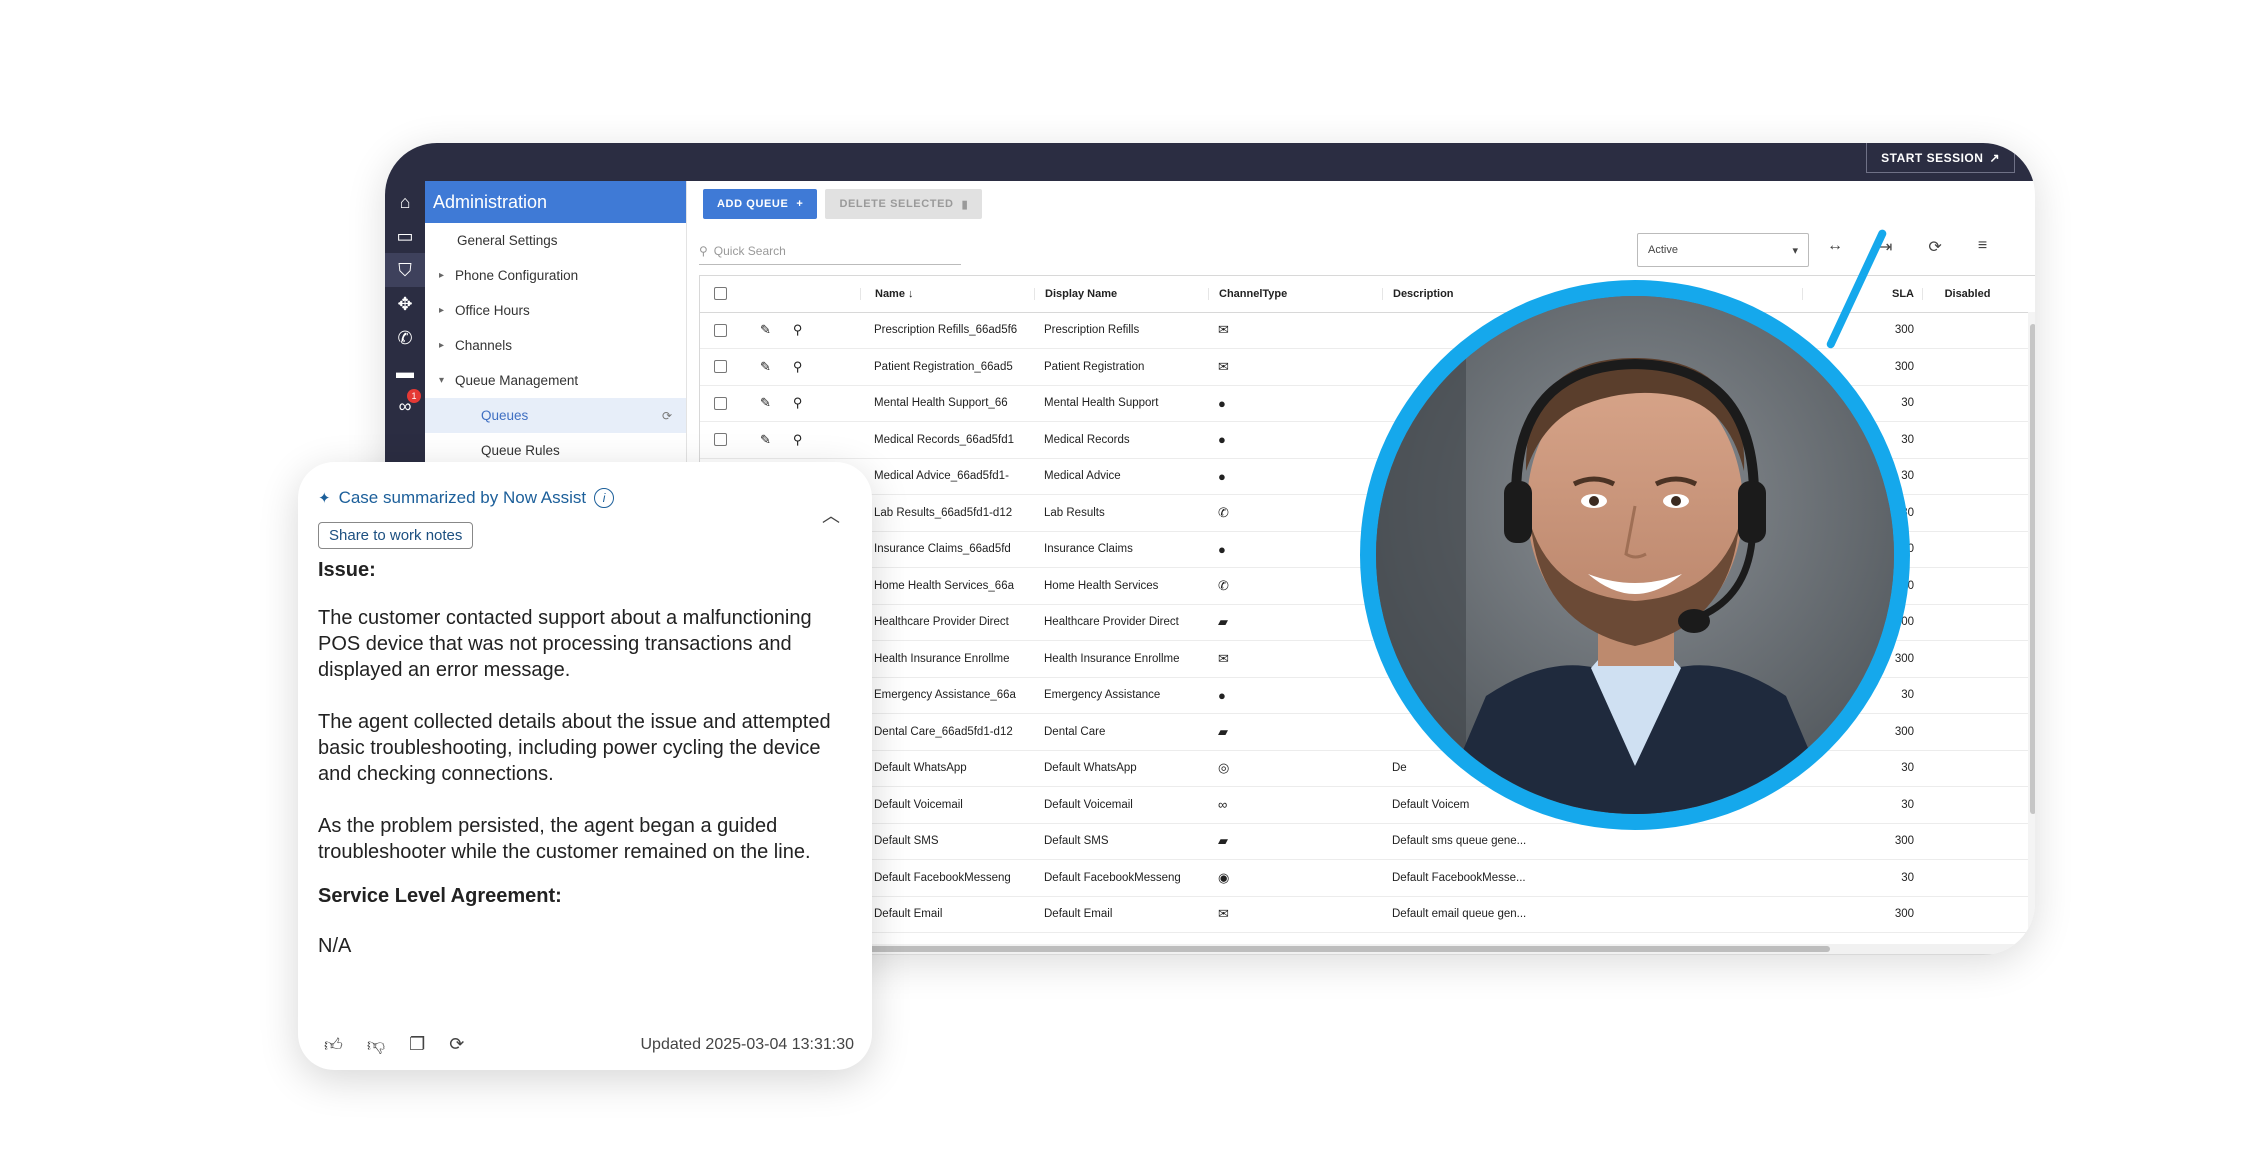 The image size is (2260, 1151). Describe the element at coordinates (947, 293) in the screenshot. I see `column-header-name: Name ↓` at that location.